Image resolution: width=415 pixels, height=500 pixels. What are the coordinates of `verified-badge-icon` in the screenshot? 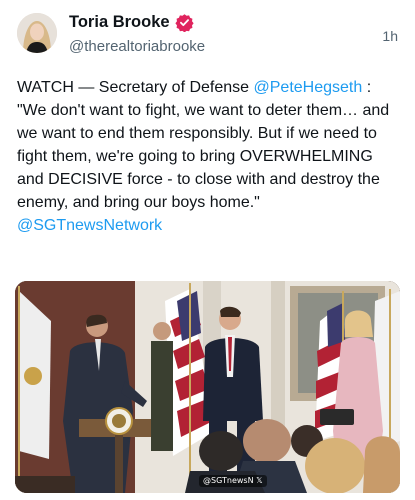 It's located at (184, 23).